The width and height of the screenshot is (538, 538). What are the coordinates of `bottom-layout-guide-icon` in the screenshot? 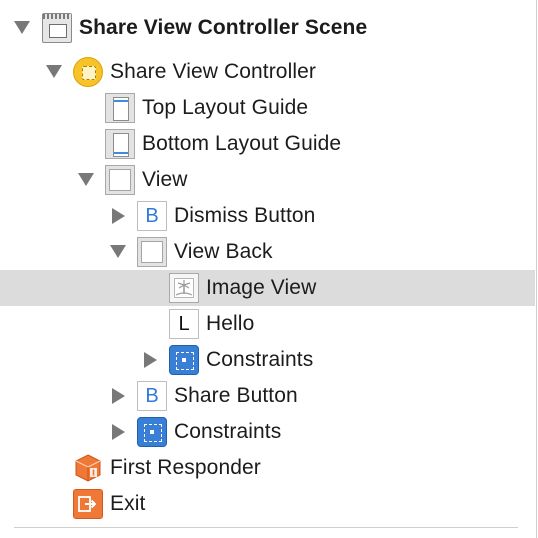 It's located at (120, 144).